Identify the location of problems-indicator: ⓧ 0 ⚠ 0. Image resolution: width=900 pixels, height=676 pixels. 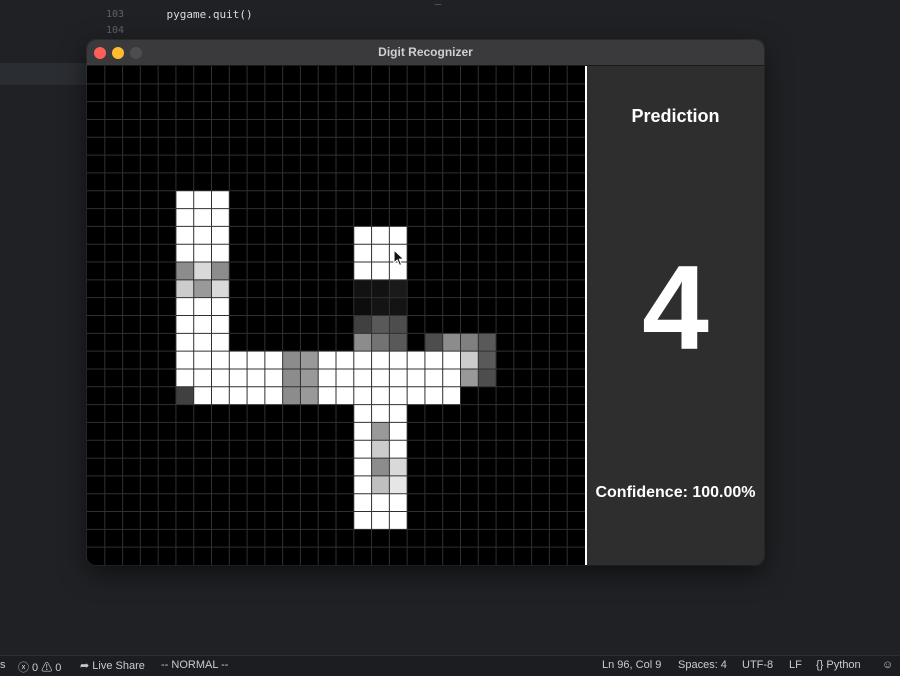
(39, 667).